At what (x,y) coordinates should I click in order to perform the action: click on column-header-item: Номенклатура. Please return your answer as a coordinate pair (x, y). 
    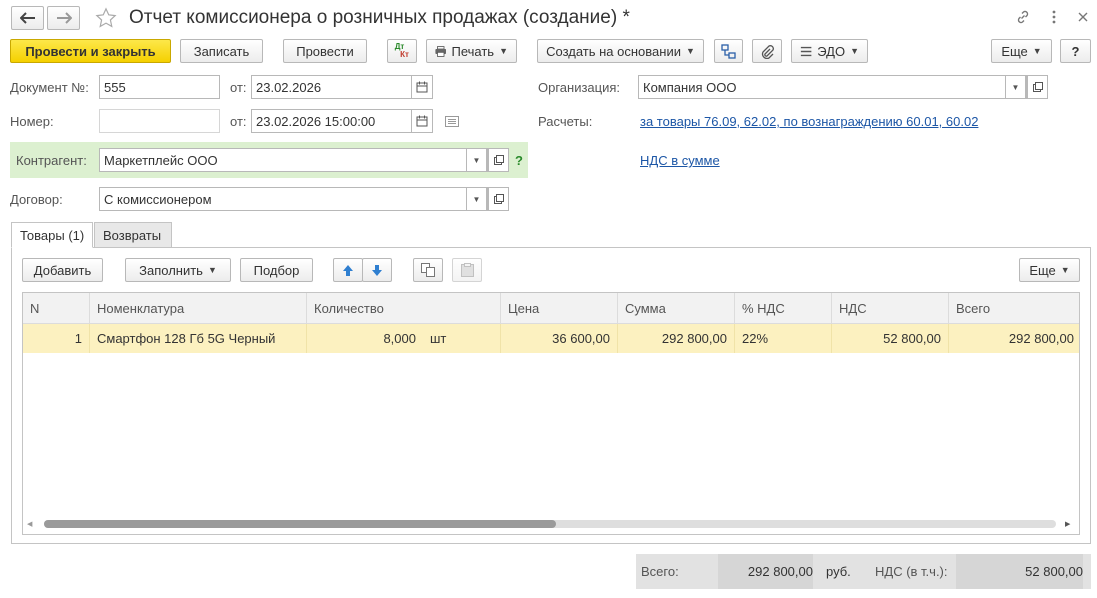
    Looking at the image, I should click on (198, 308).